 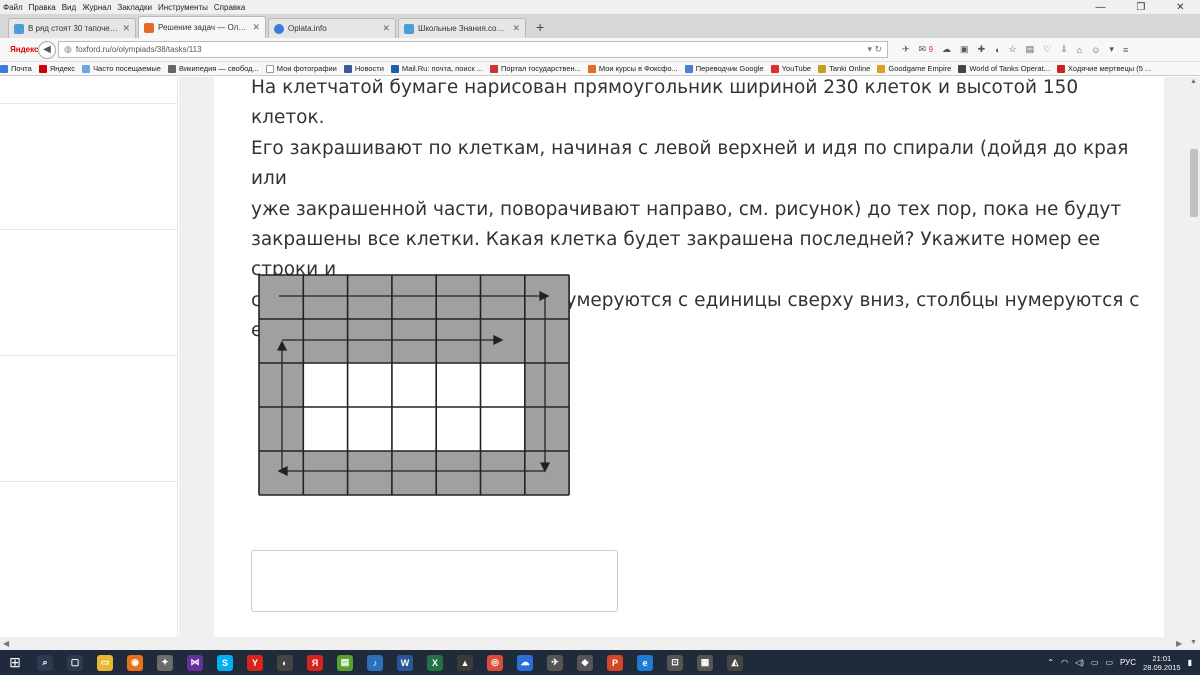 What do you see at coordinates (585, 662) in the screenshot?
I see `shield-taskbar-button: ◆` at bounding box center [585, 662].